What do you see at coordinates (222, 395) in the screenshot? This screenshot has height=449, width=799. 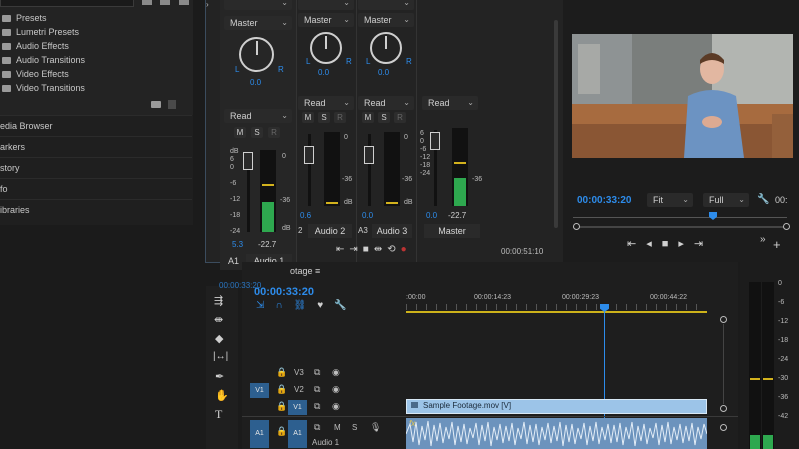 I see `hand-tool-icon: ✋` at bounding box center [222, 395].